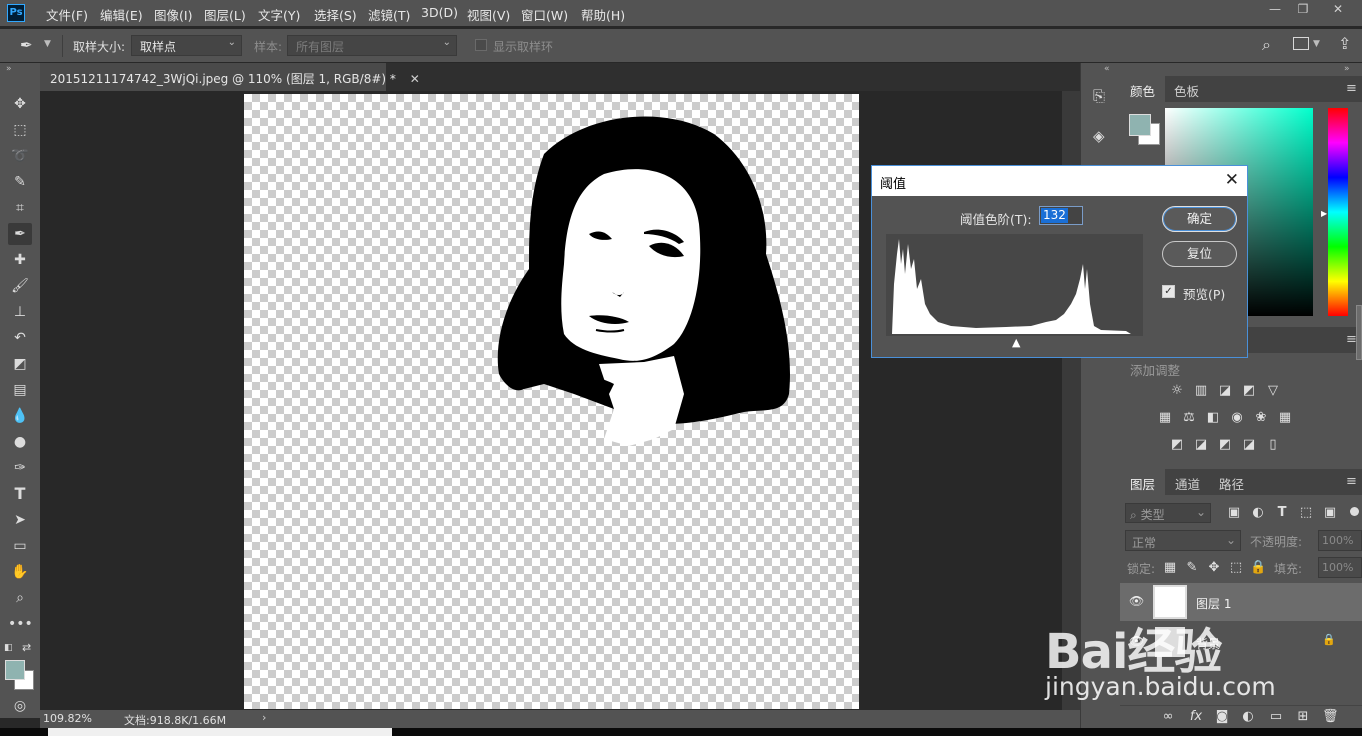  Describe the element at coordinates (1099, 96) in the screenshot. I see `history-panel-icon: ⎘` at that location.